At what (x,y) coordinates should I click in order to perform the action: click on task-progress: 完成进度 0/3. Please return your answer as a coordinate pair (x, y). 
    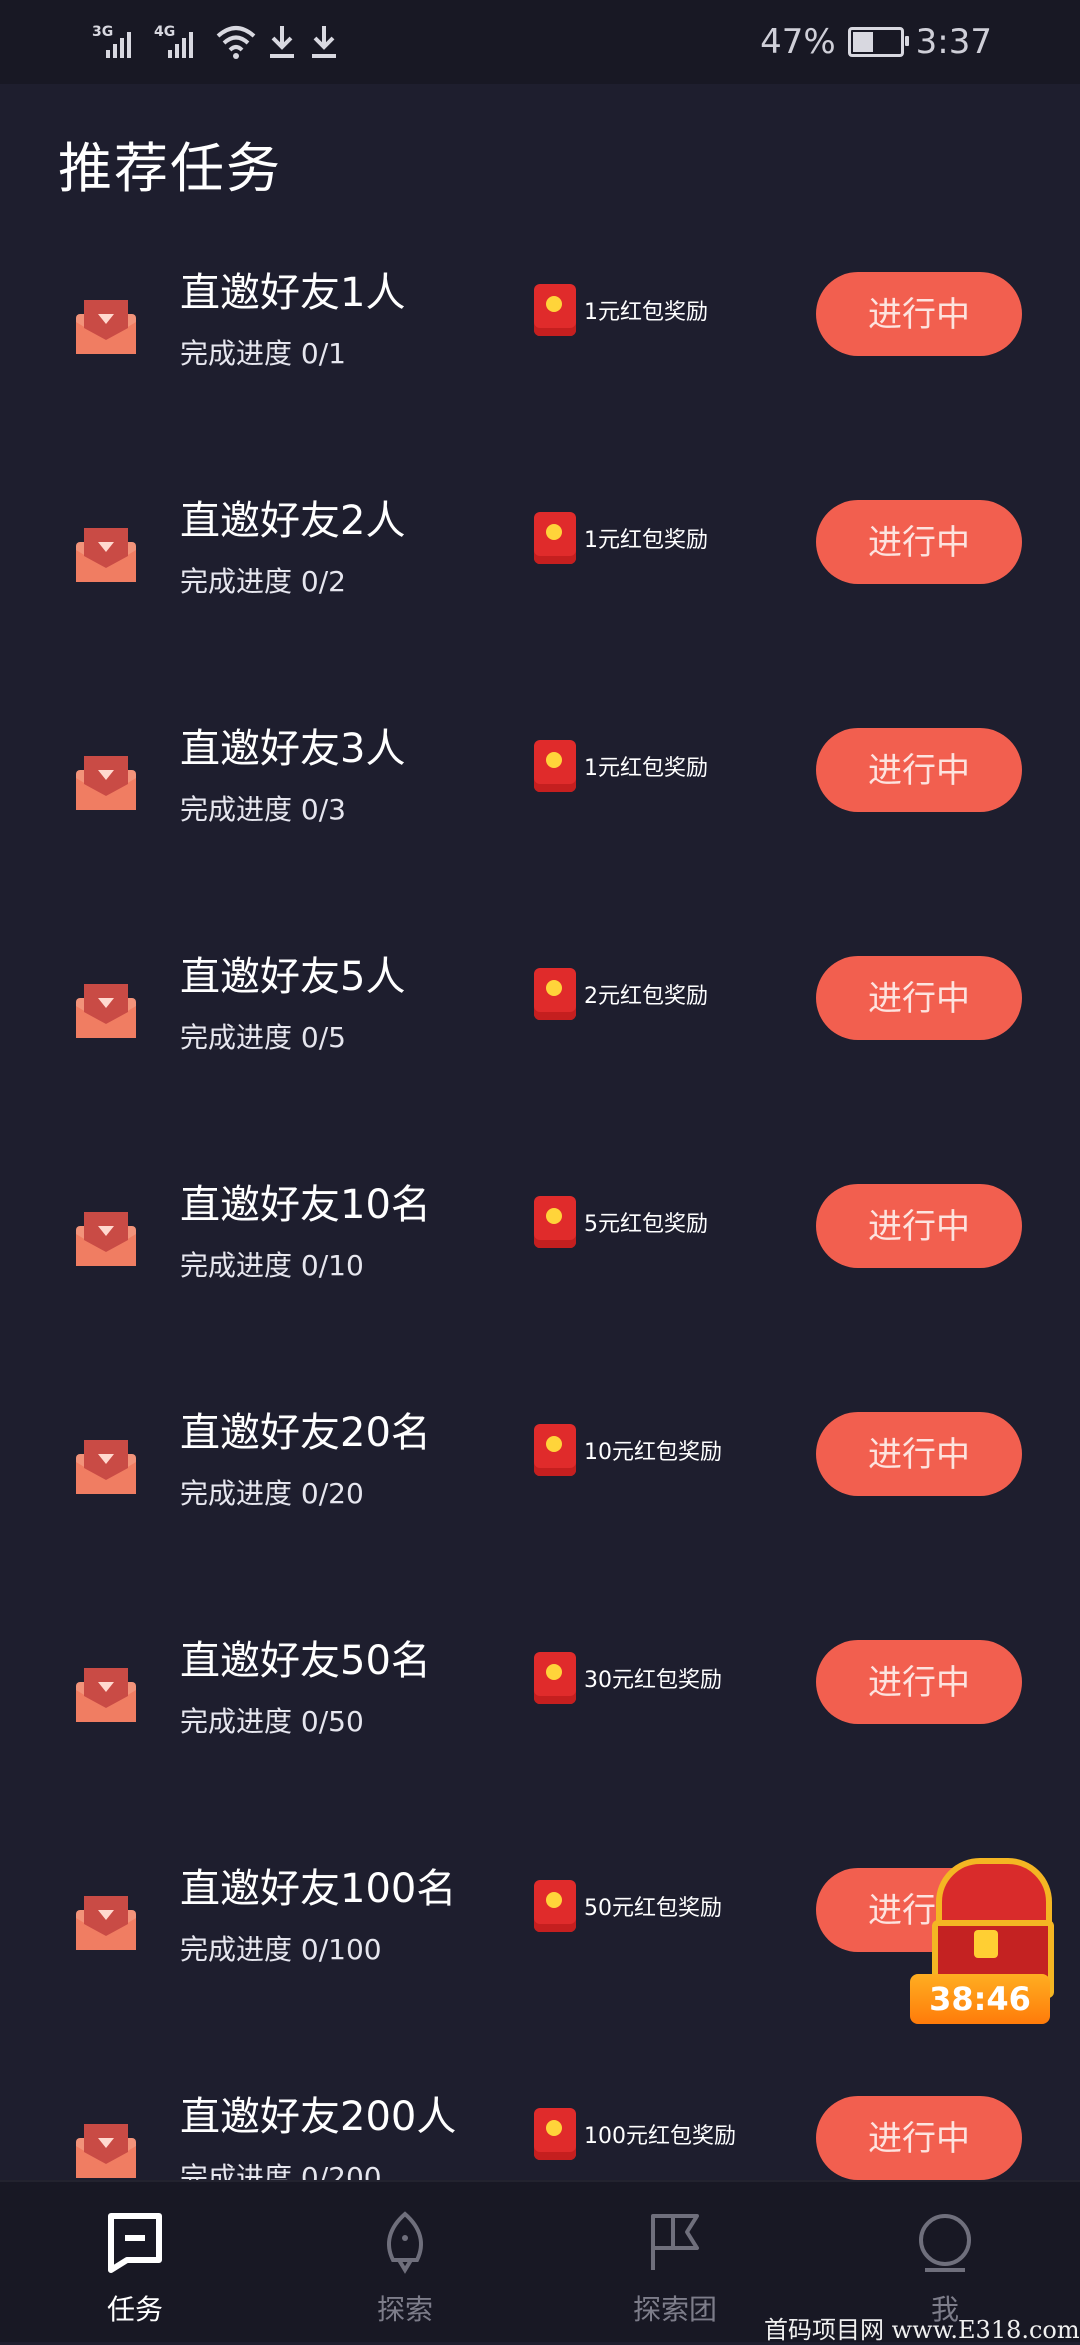
    Looking at the image, I should click on (263, 809).